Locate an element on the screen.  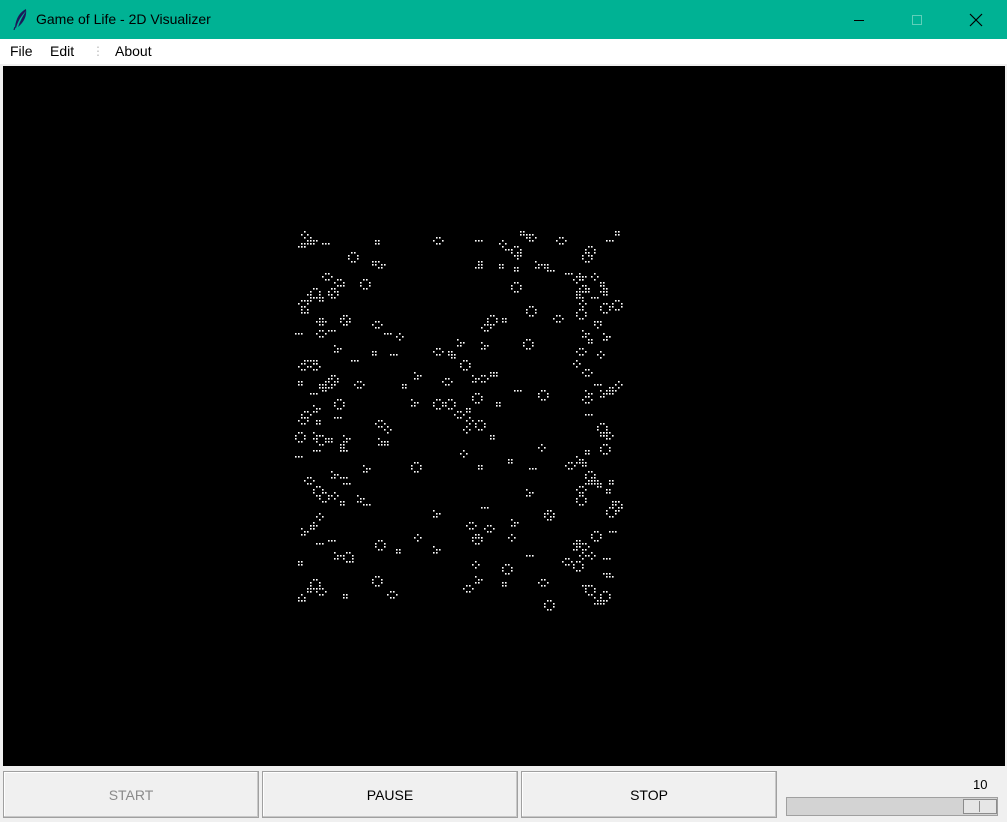
close-button is located at coordinates (976, 19).